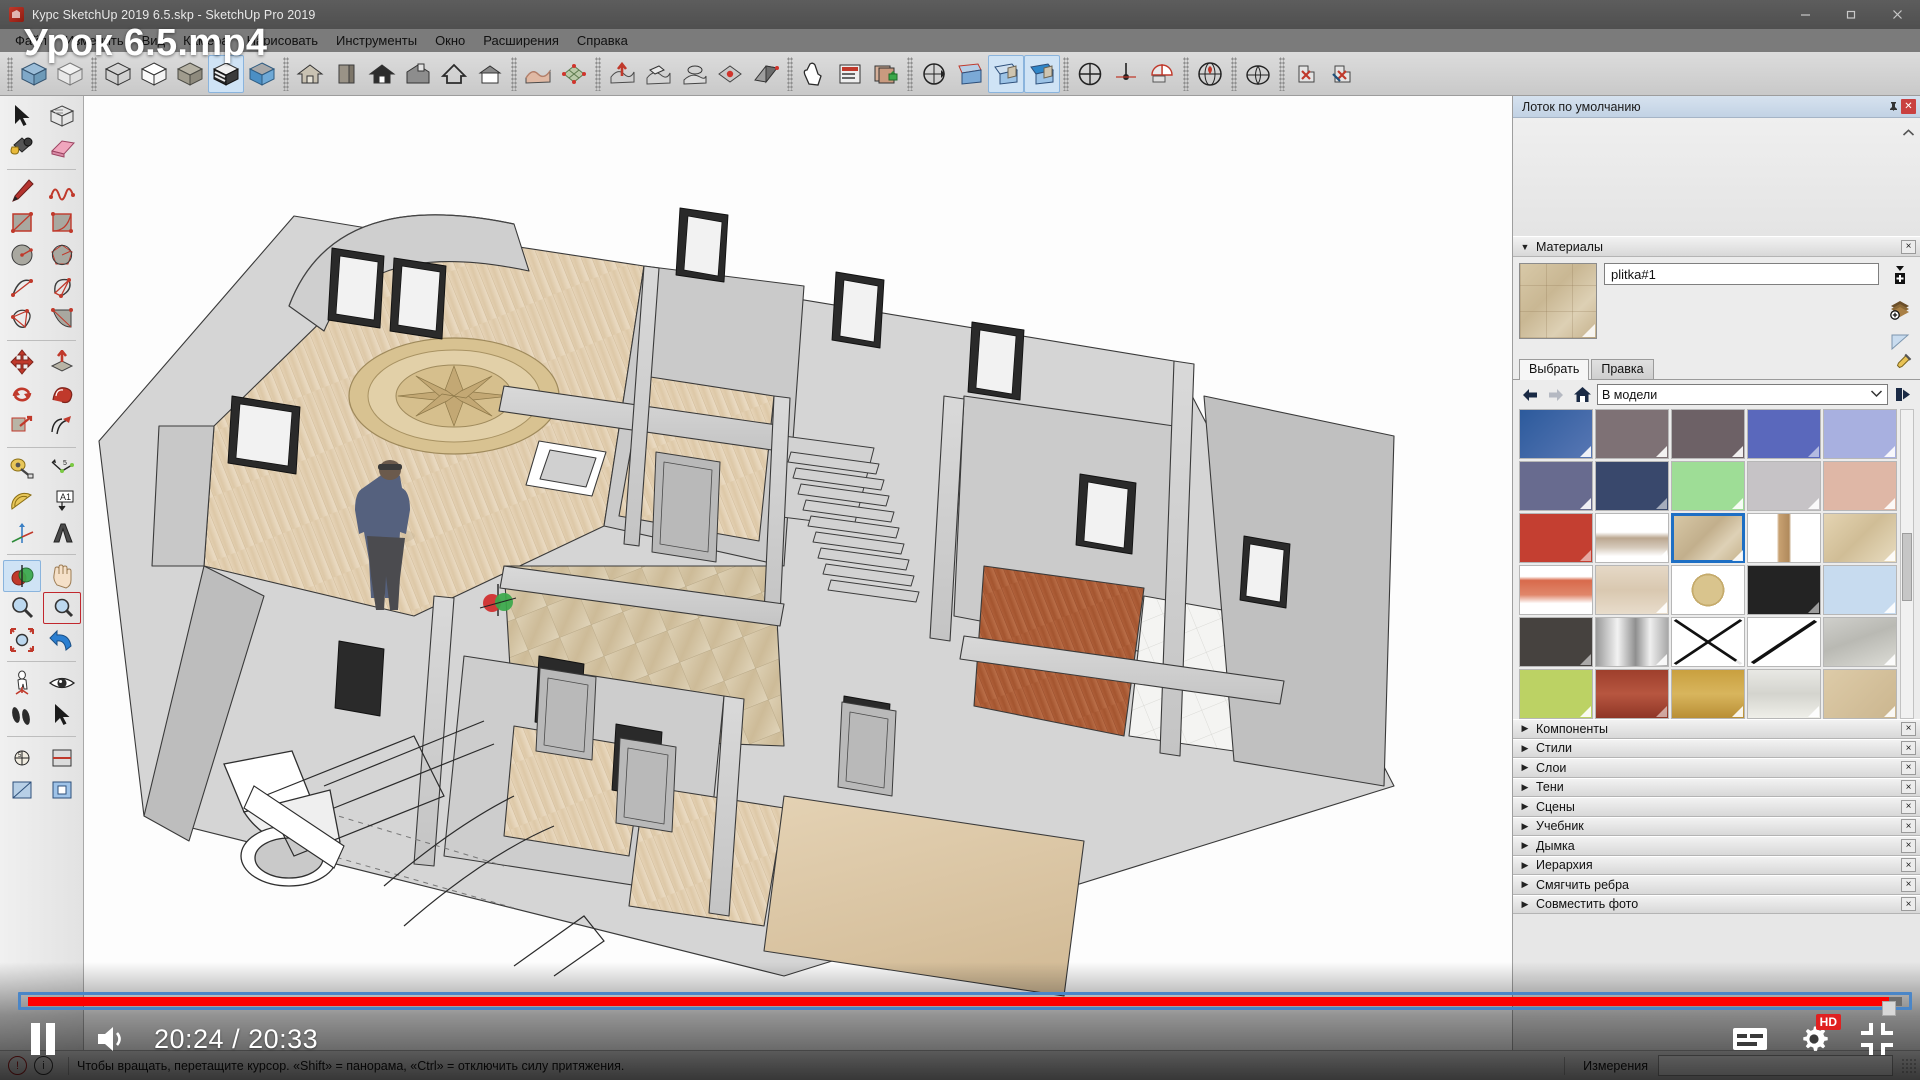 The image size is (1920, 1080). What do you see at coordinates (22, 683) in the screenshot?
I see `position-camera-person-icon` at bounding box center [22, 683].